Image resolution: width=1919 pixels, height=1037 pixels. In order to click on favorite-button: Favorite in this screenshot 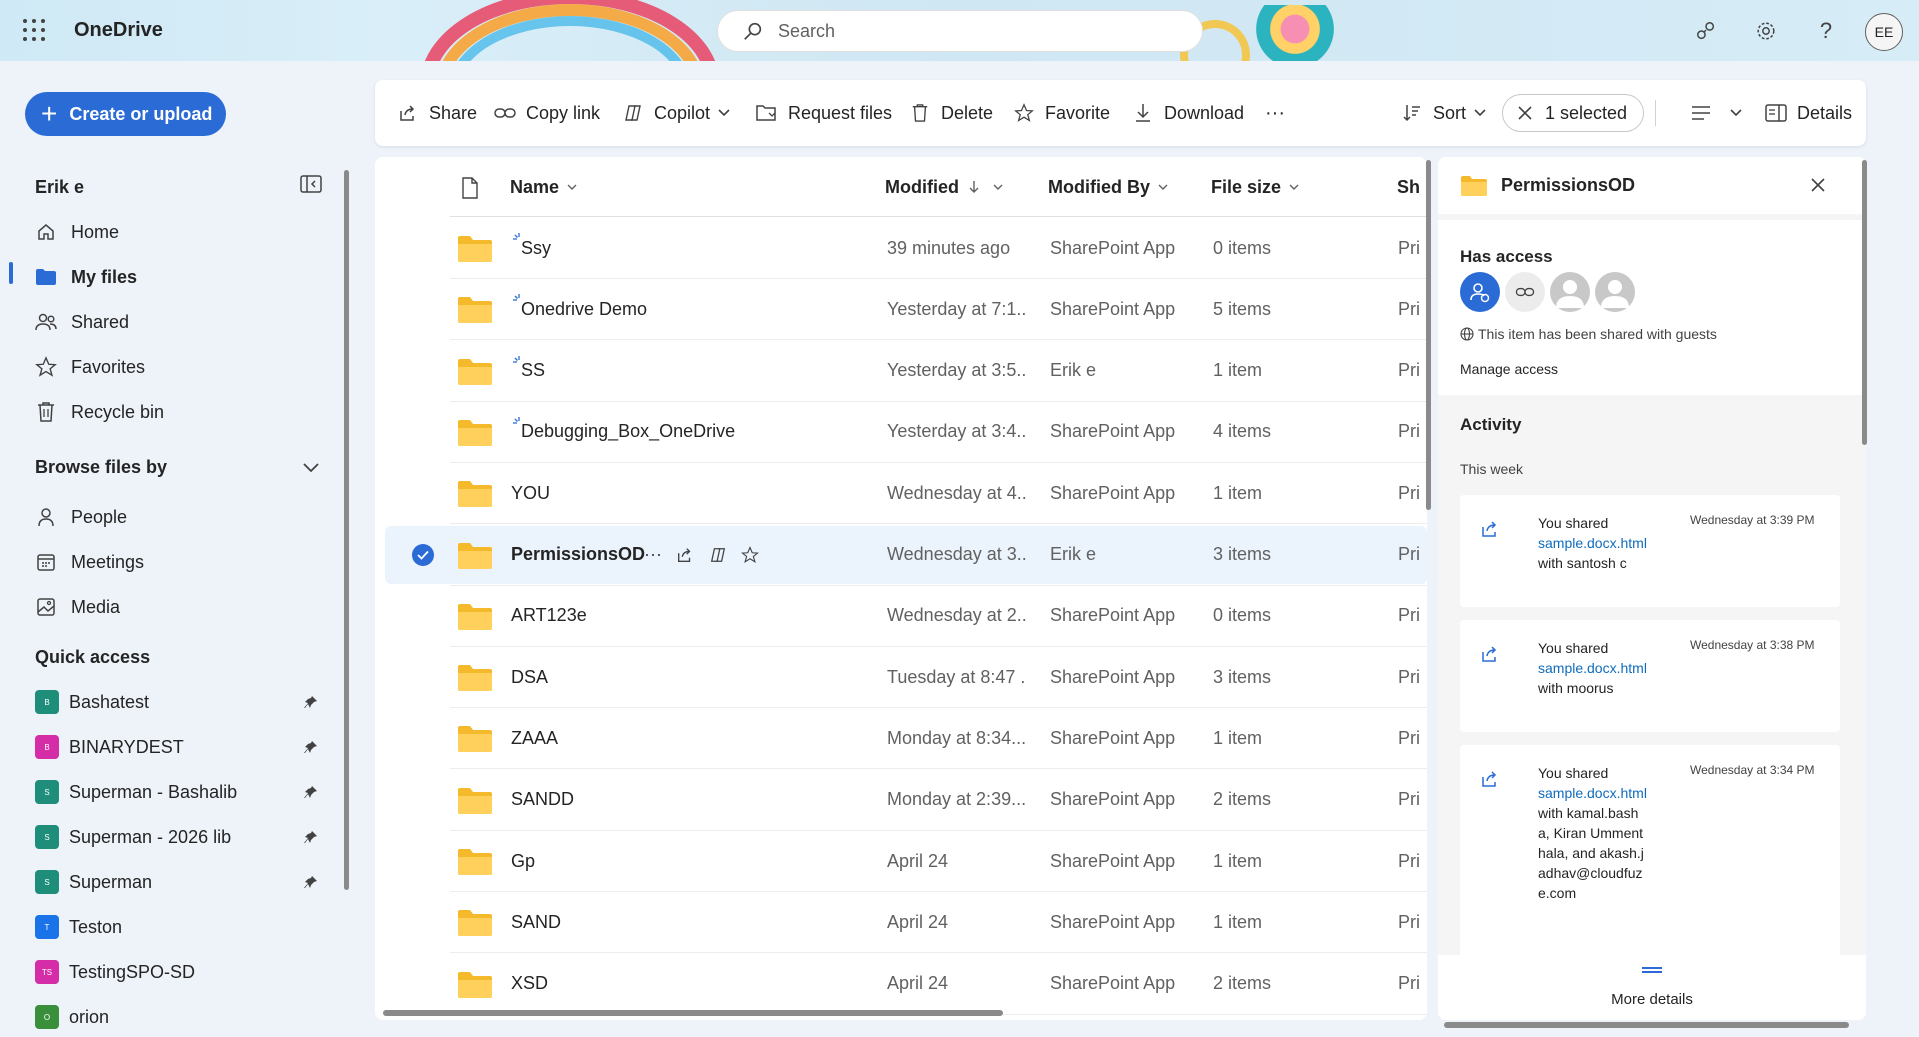, I will do `click(1061, 113)`.